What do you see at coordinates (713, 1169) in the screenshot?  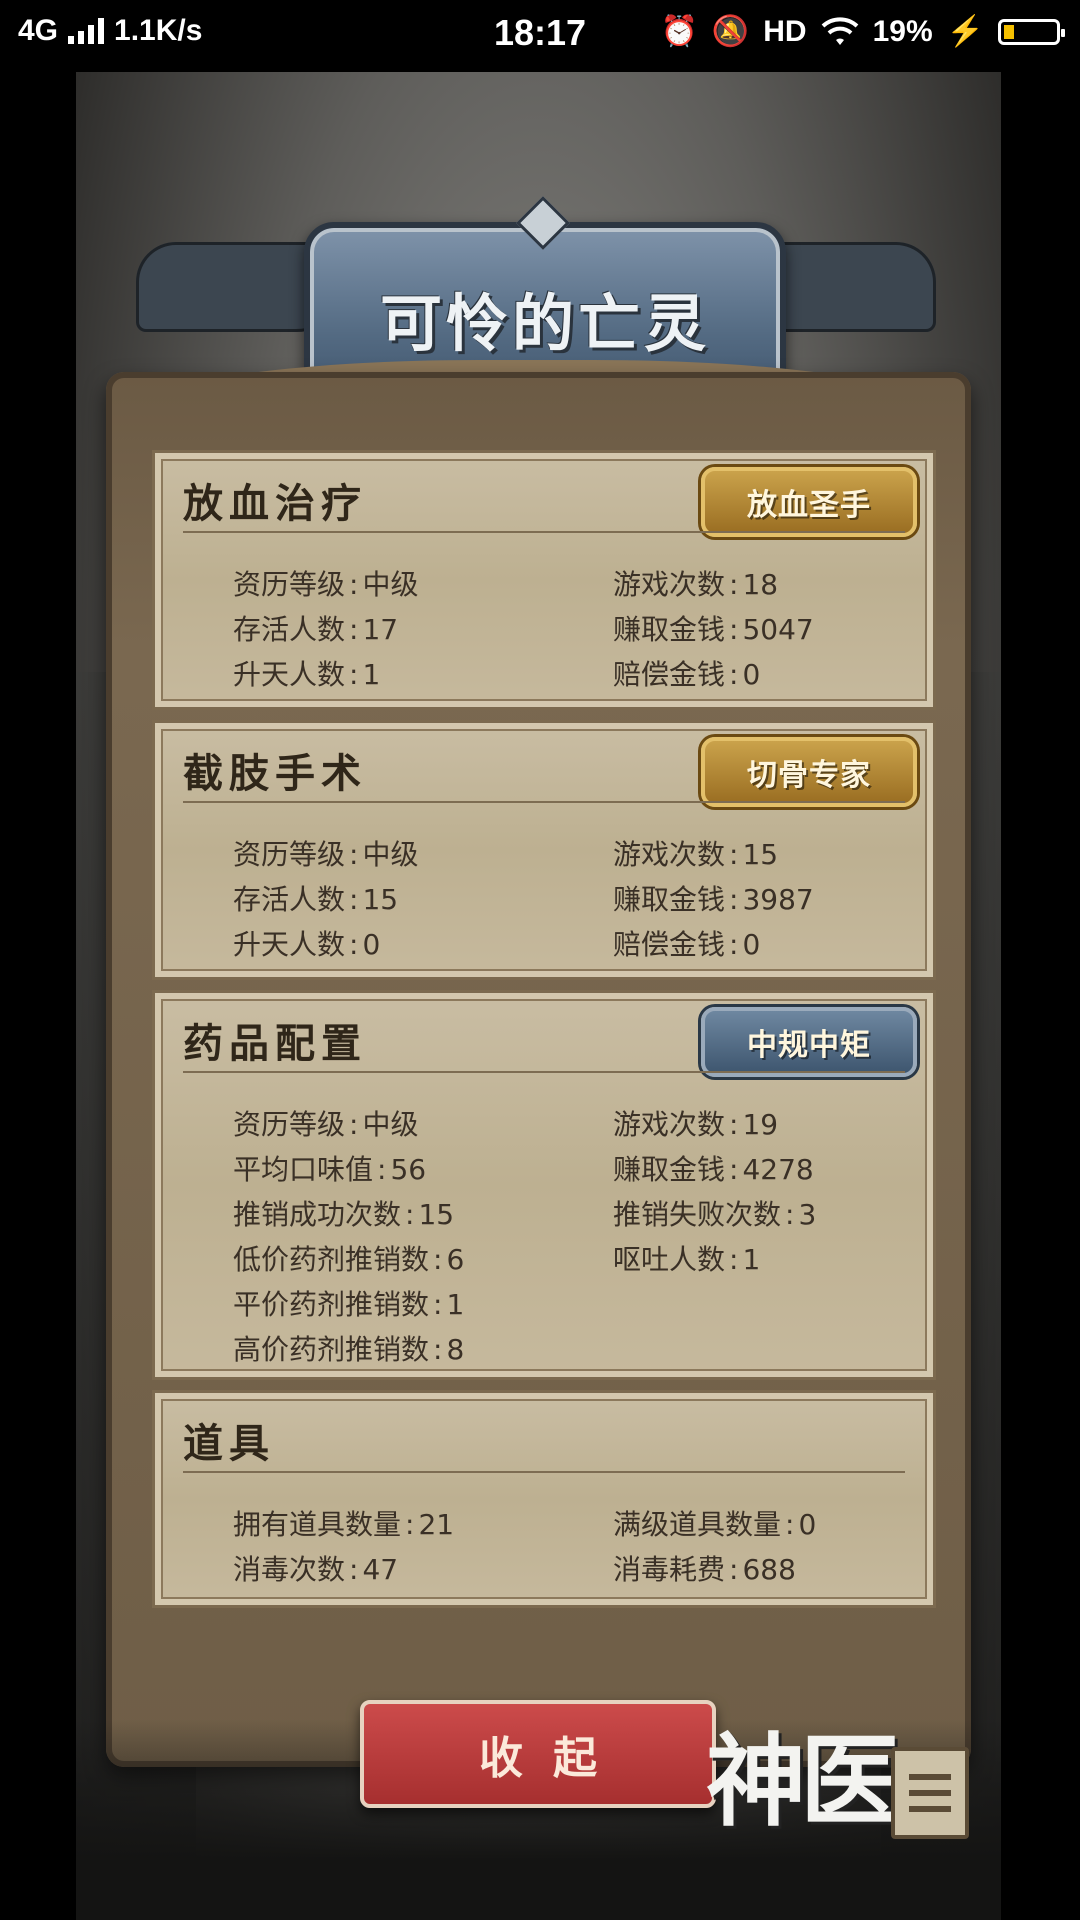 I see `stat-item: 赚取金钱:4278` at bounding box center [713, 1169].